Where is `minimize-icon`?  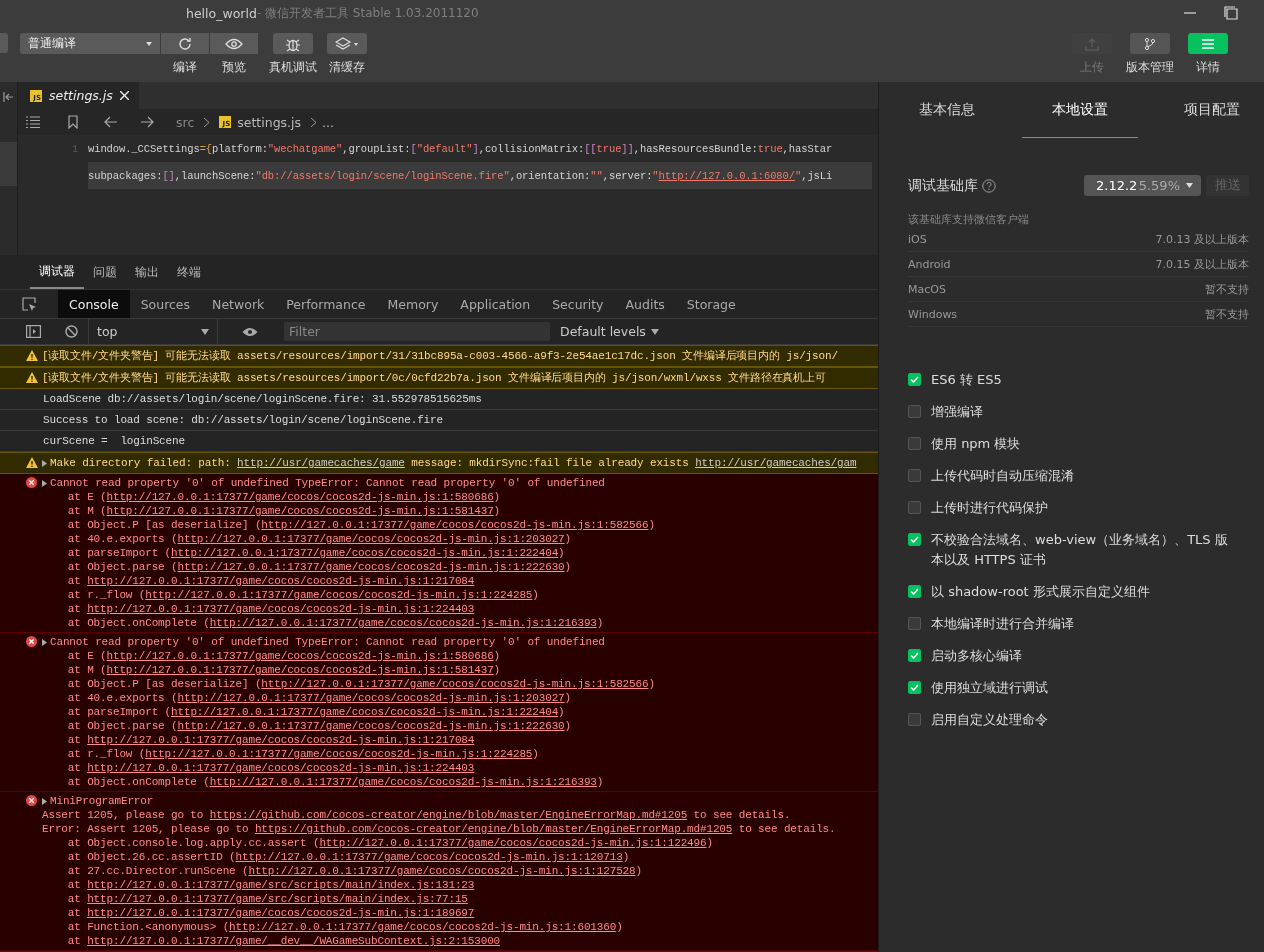
minimize-icon is located at coordinates (1190, 13).